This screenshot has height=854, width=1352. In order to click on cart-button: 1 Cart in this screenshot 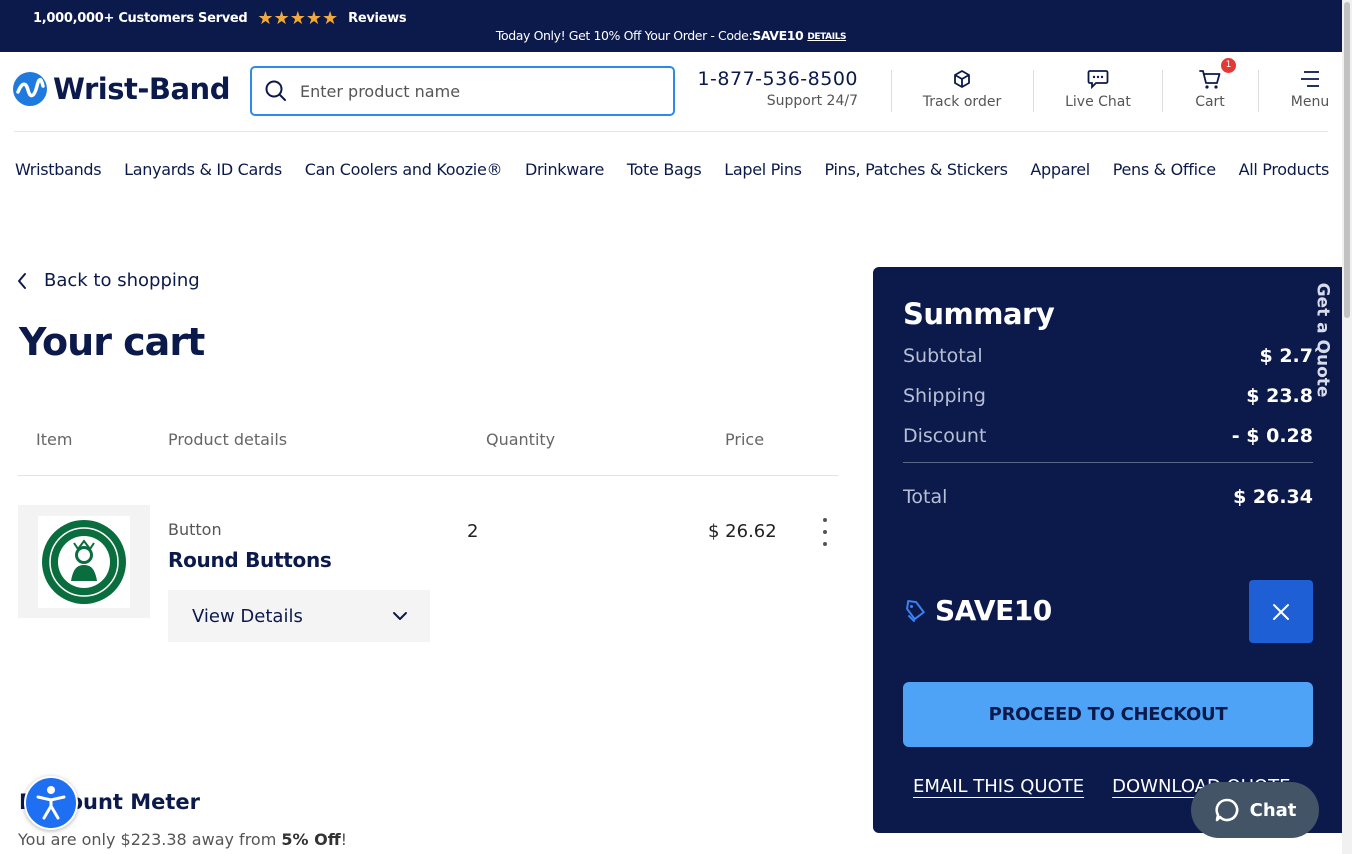, I will do `click(1213, 84)`.